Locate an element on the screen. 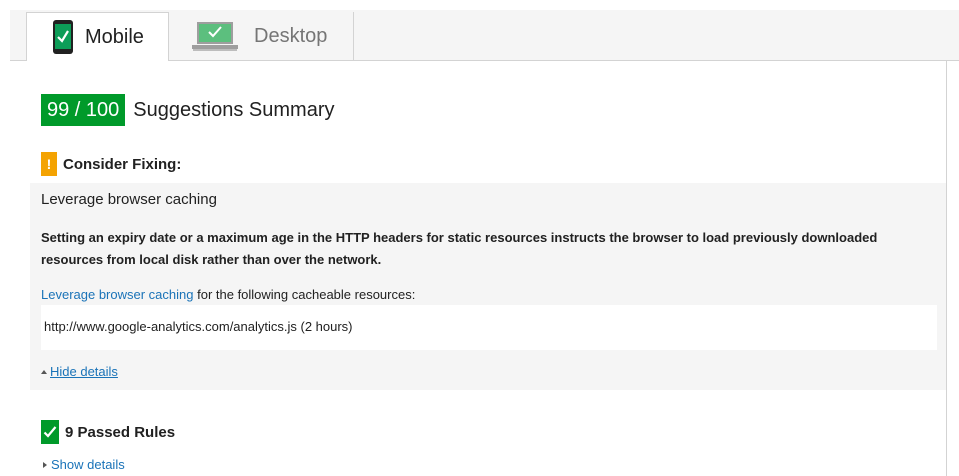 This screenshot has width=959, height=476. show-details-label: Show details is located at coordinates (88, 464).